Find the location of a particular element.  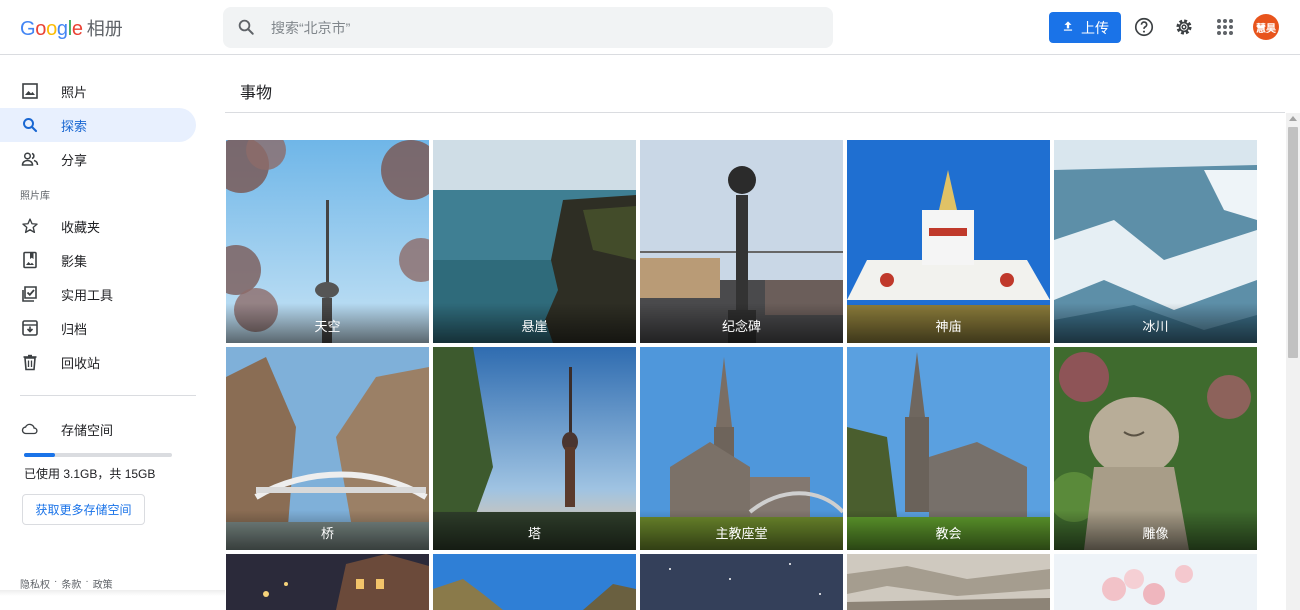

archive-icon is located at coordinates (30, 328).